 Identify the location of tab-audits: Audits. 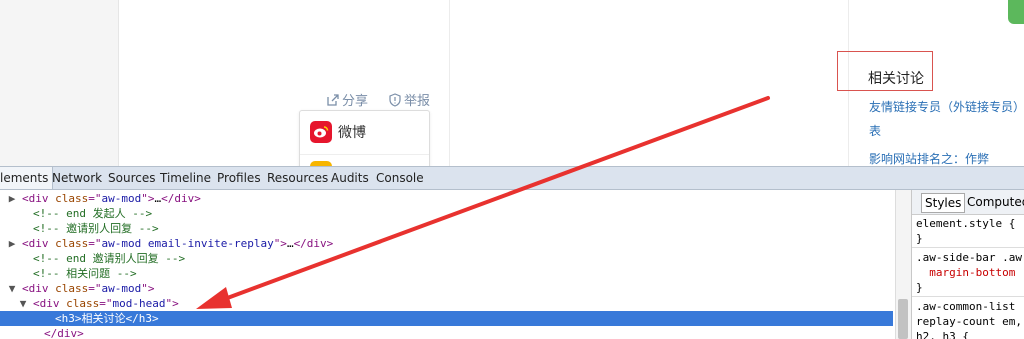
(350, 178).